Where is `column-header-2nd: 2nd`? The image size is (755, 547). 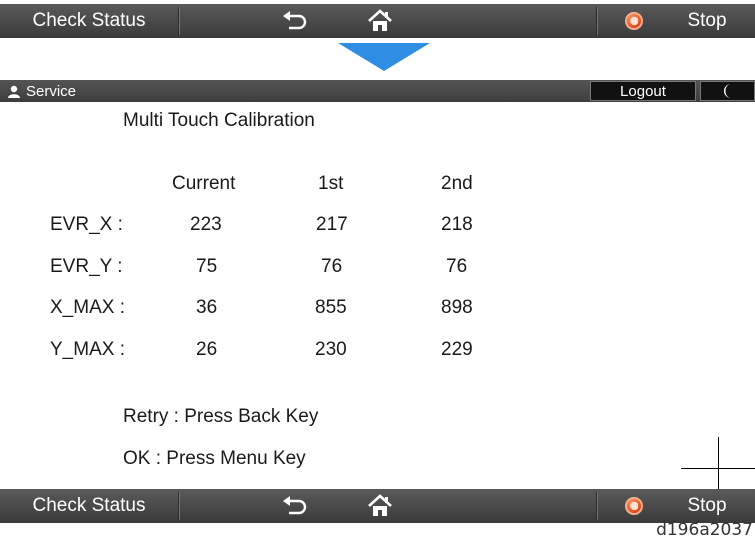 column-header-2nd: 2nd is located at coordinates (457, 183).